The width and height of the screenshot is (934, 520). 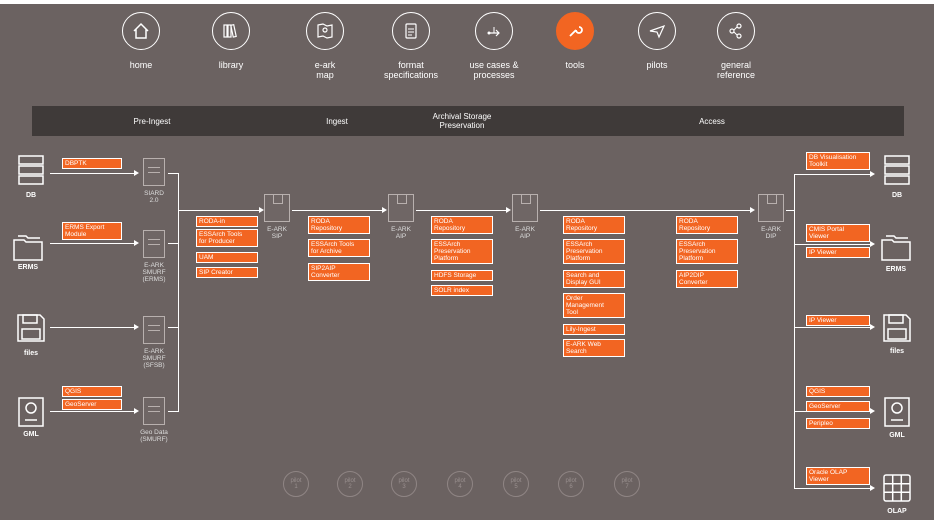 What do you see at coordinates (141, 41) in the screenshot?
I see `nav-home: home` at bounding box center [141, 41].